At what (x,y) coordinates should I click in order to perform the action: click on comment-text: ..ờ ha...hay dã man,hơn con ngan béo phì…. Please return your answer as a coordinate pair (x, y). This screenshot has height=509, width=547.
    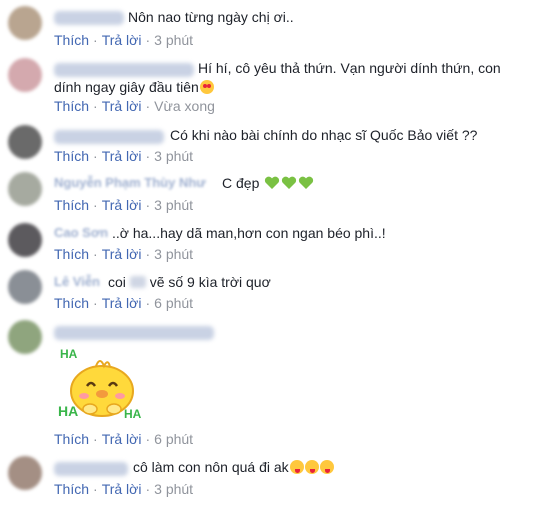
    Looking at the image, I should click on (249, 233).